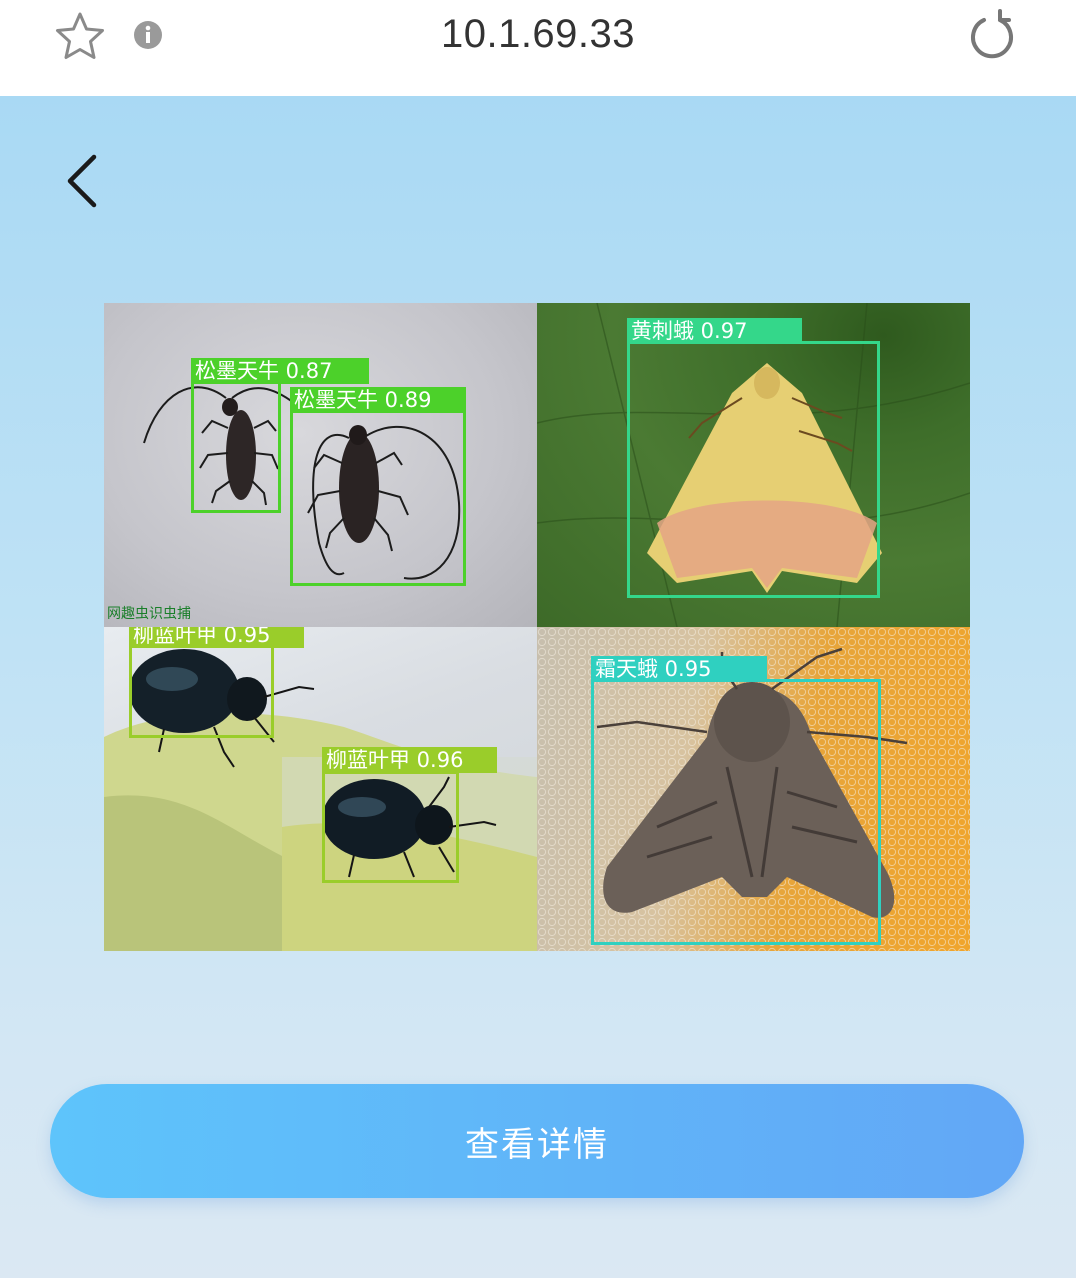  What do you see at coordinates (537, 1141) in the screenshot?
I see `view-details-button: 查看详情` at bounding box center [537, 1141].